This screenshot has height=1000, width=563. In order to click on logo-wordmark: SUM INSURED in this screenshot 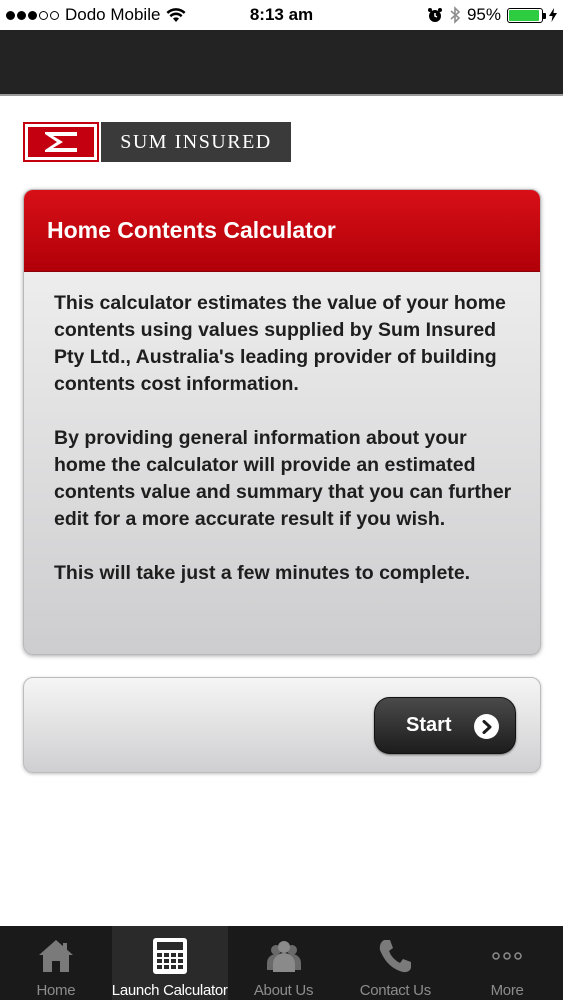, I will do `click(196, 142)`.